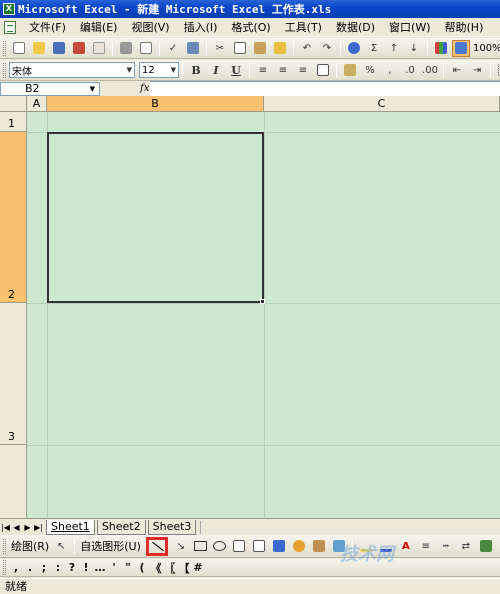 The width and height of the screenshot is (500, 594). I want to click on column-header-a: A, so click(37, 104).